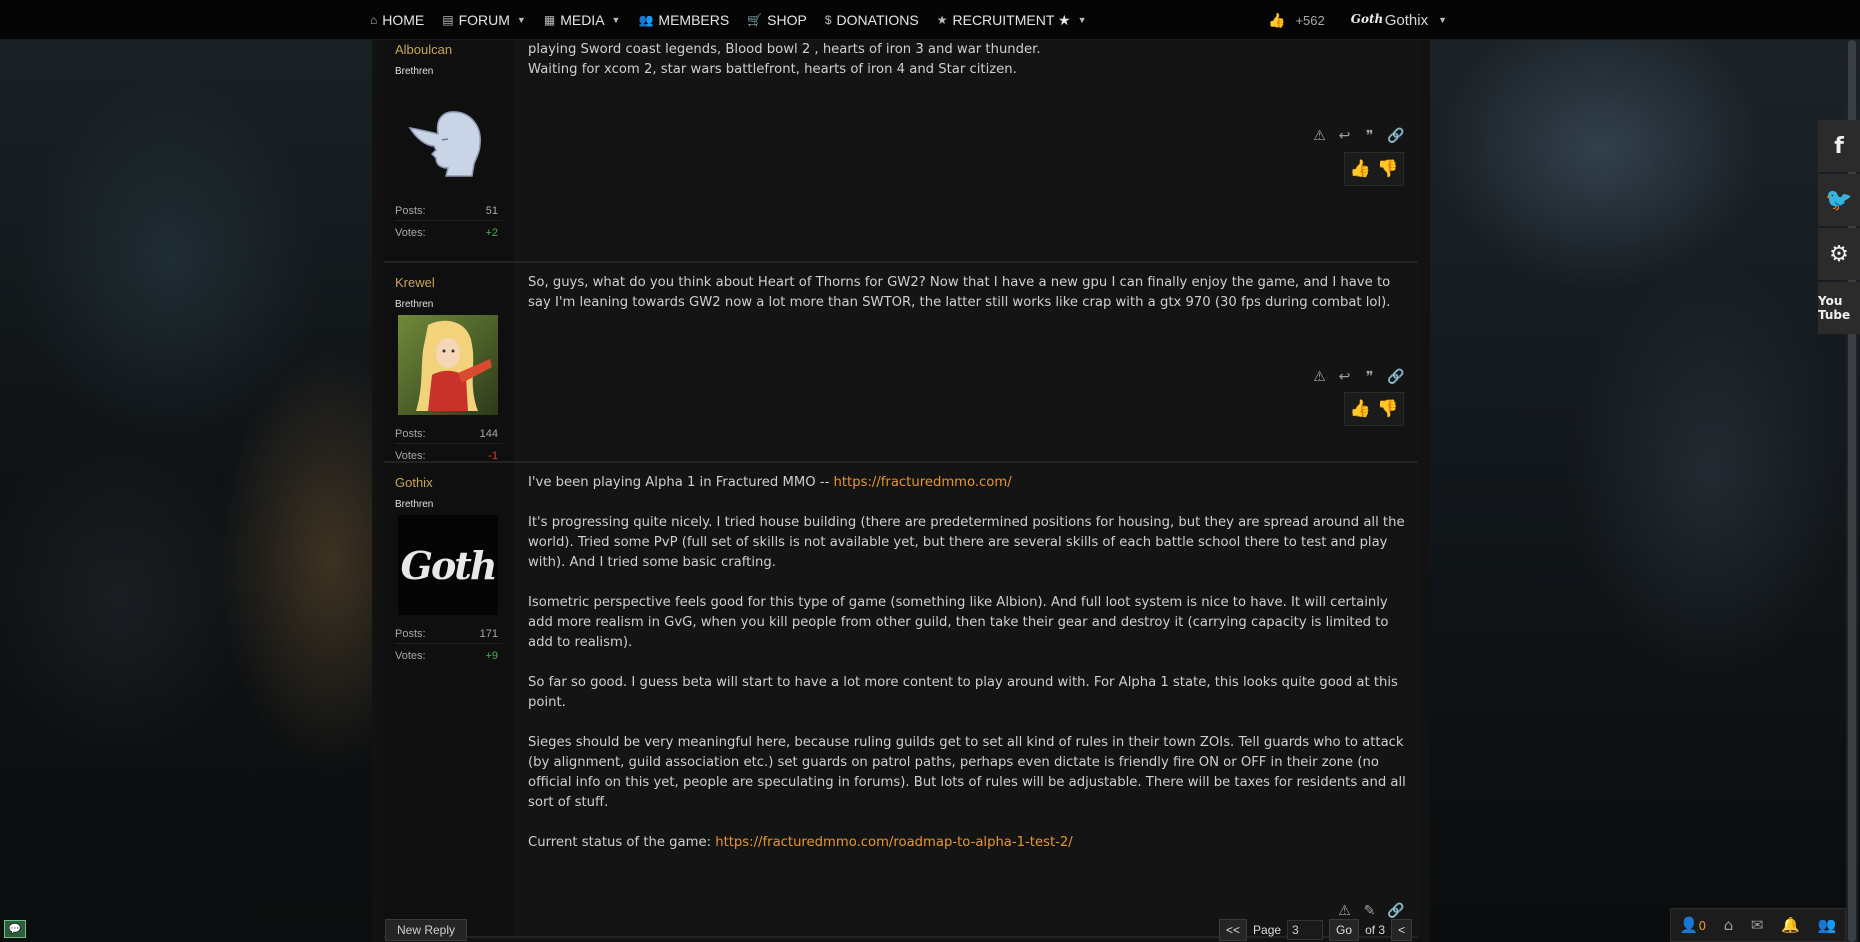 The width and height of the screenshot is (1860, 942). I want to click on nav-donations-label: DONATIONS, so click(877, 20).